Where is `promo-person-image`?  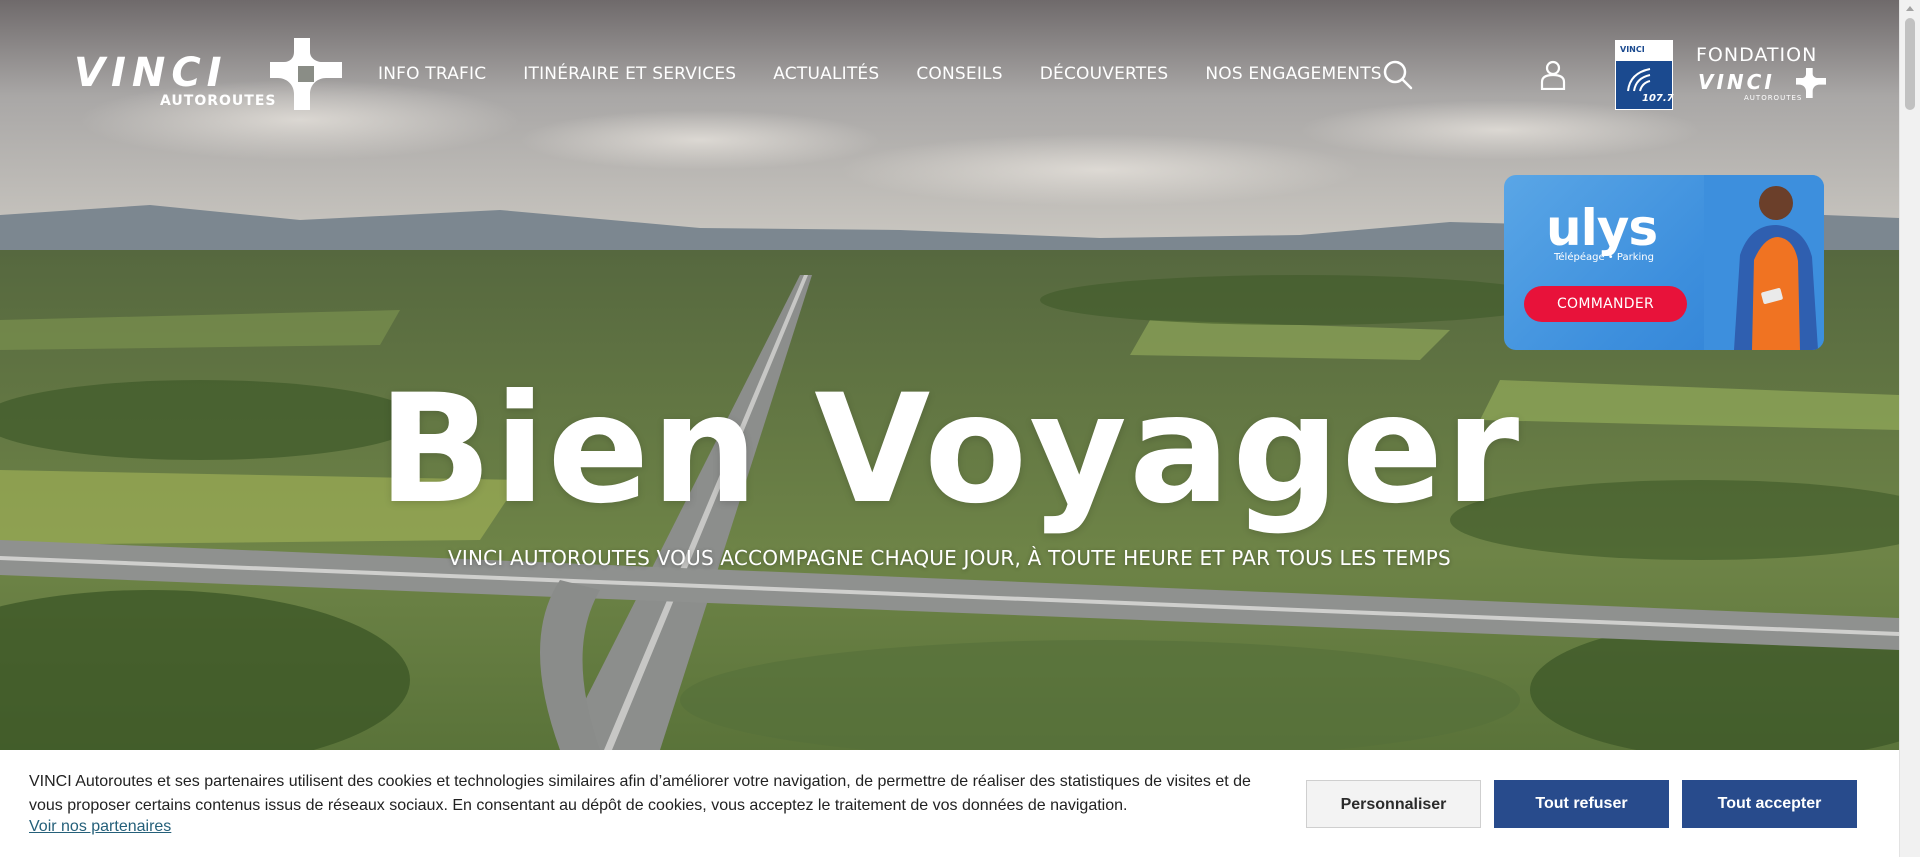 promo-person-image is located at coordinates (1764, 262).